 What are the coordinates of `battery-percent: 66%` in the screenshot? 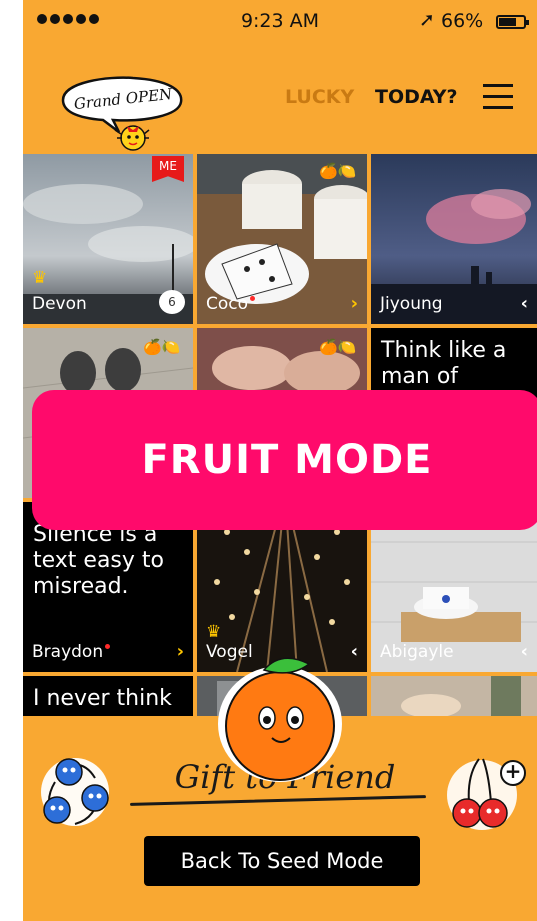 It's located at (462, 21).